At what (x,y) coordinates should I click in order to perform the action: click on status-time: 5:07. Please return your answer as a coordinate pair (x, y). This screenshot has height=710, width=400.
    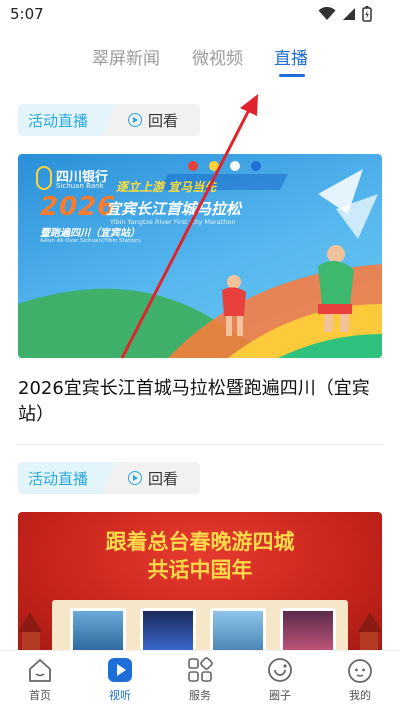
    Looking at the image, I should click on (27, 14).